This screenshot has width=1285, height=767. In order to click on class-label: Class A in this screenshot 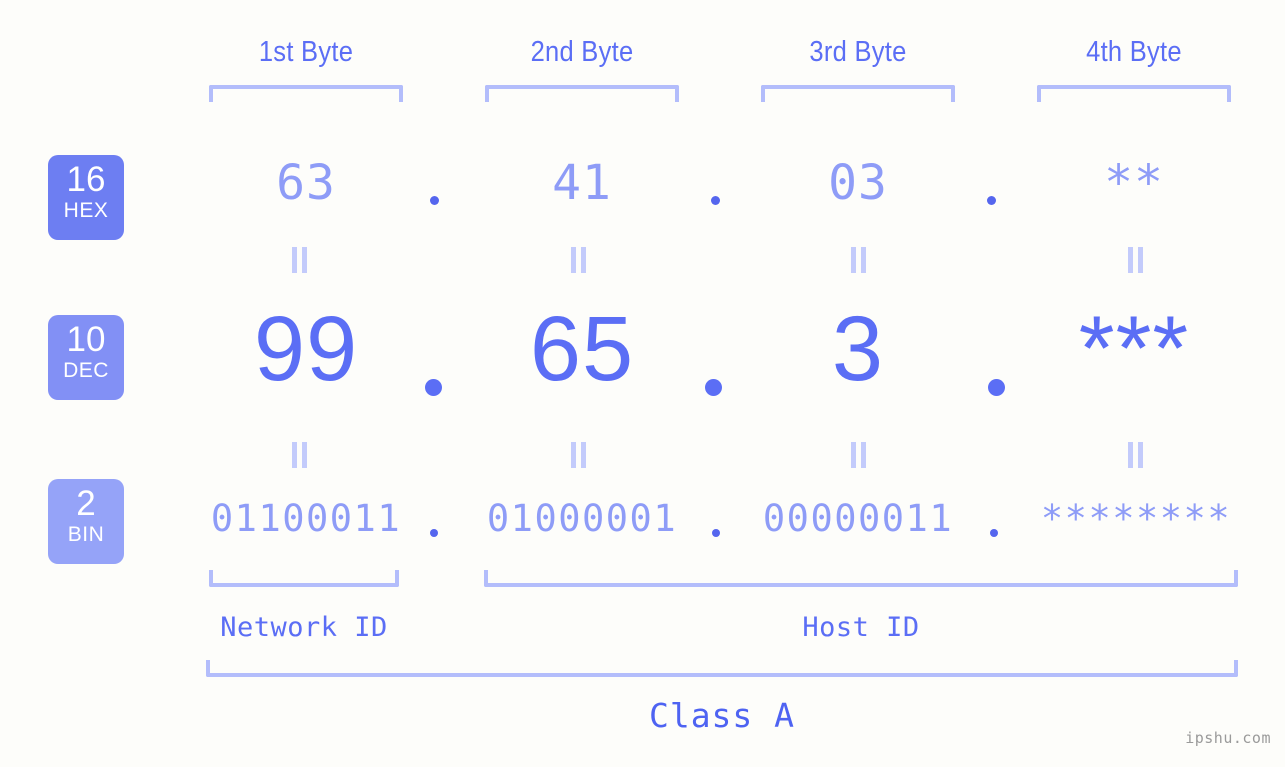, I will do `click(722, 715)`.